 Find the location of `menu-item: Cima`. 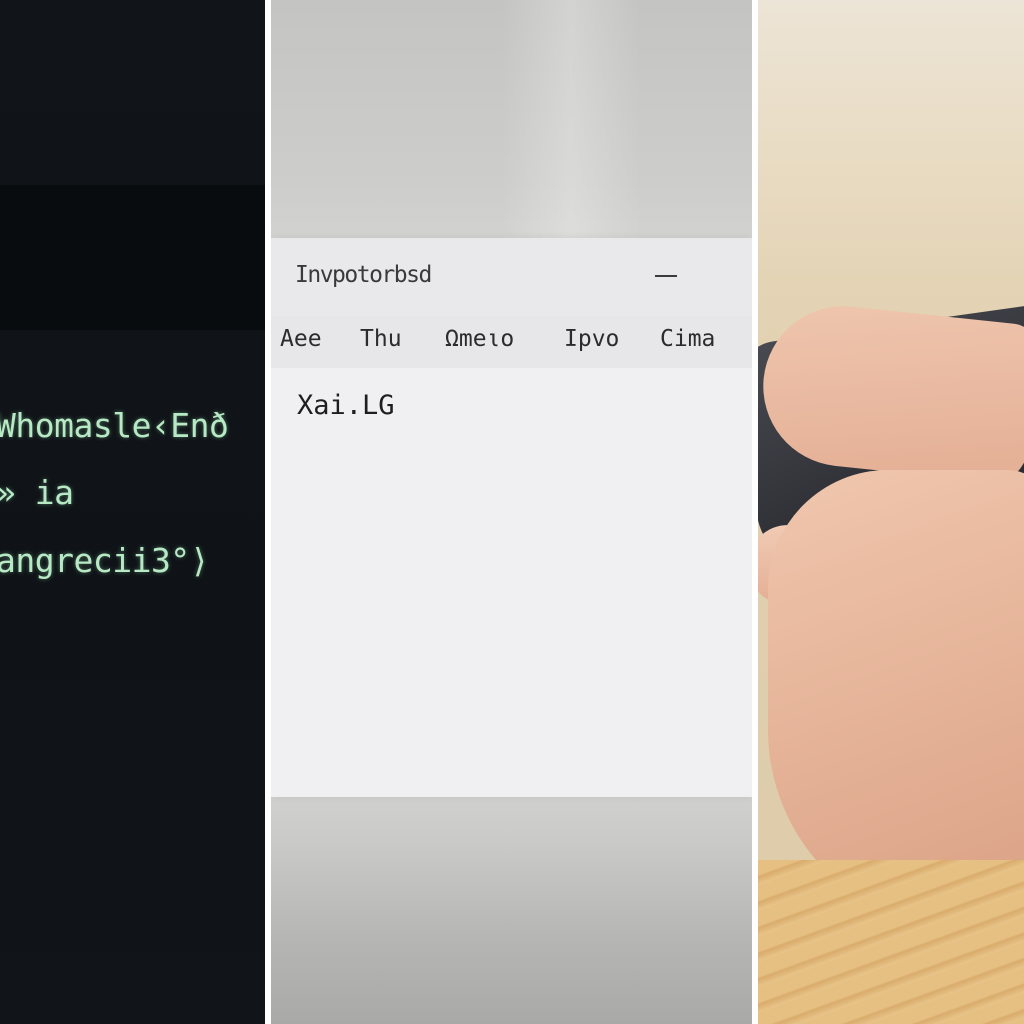

menu-item: Cima is located at coordinates (687, 339).